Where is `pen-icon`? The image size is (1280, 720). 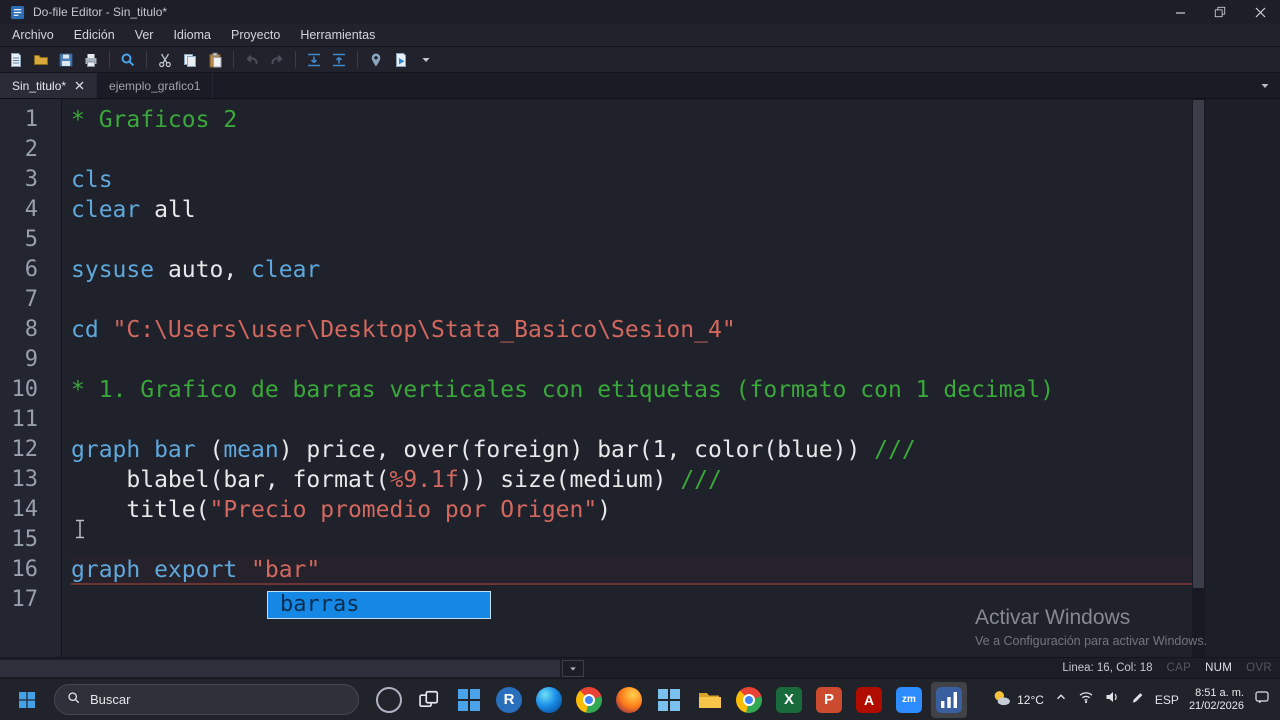
pen-icon is located at coordinates (1137, 700).